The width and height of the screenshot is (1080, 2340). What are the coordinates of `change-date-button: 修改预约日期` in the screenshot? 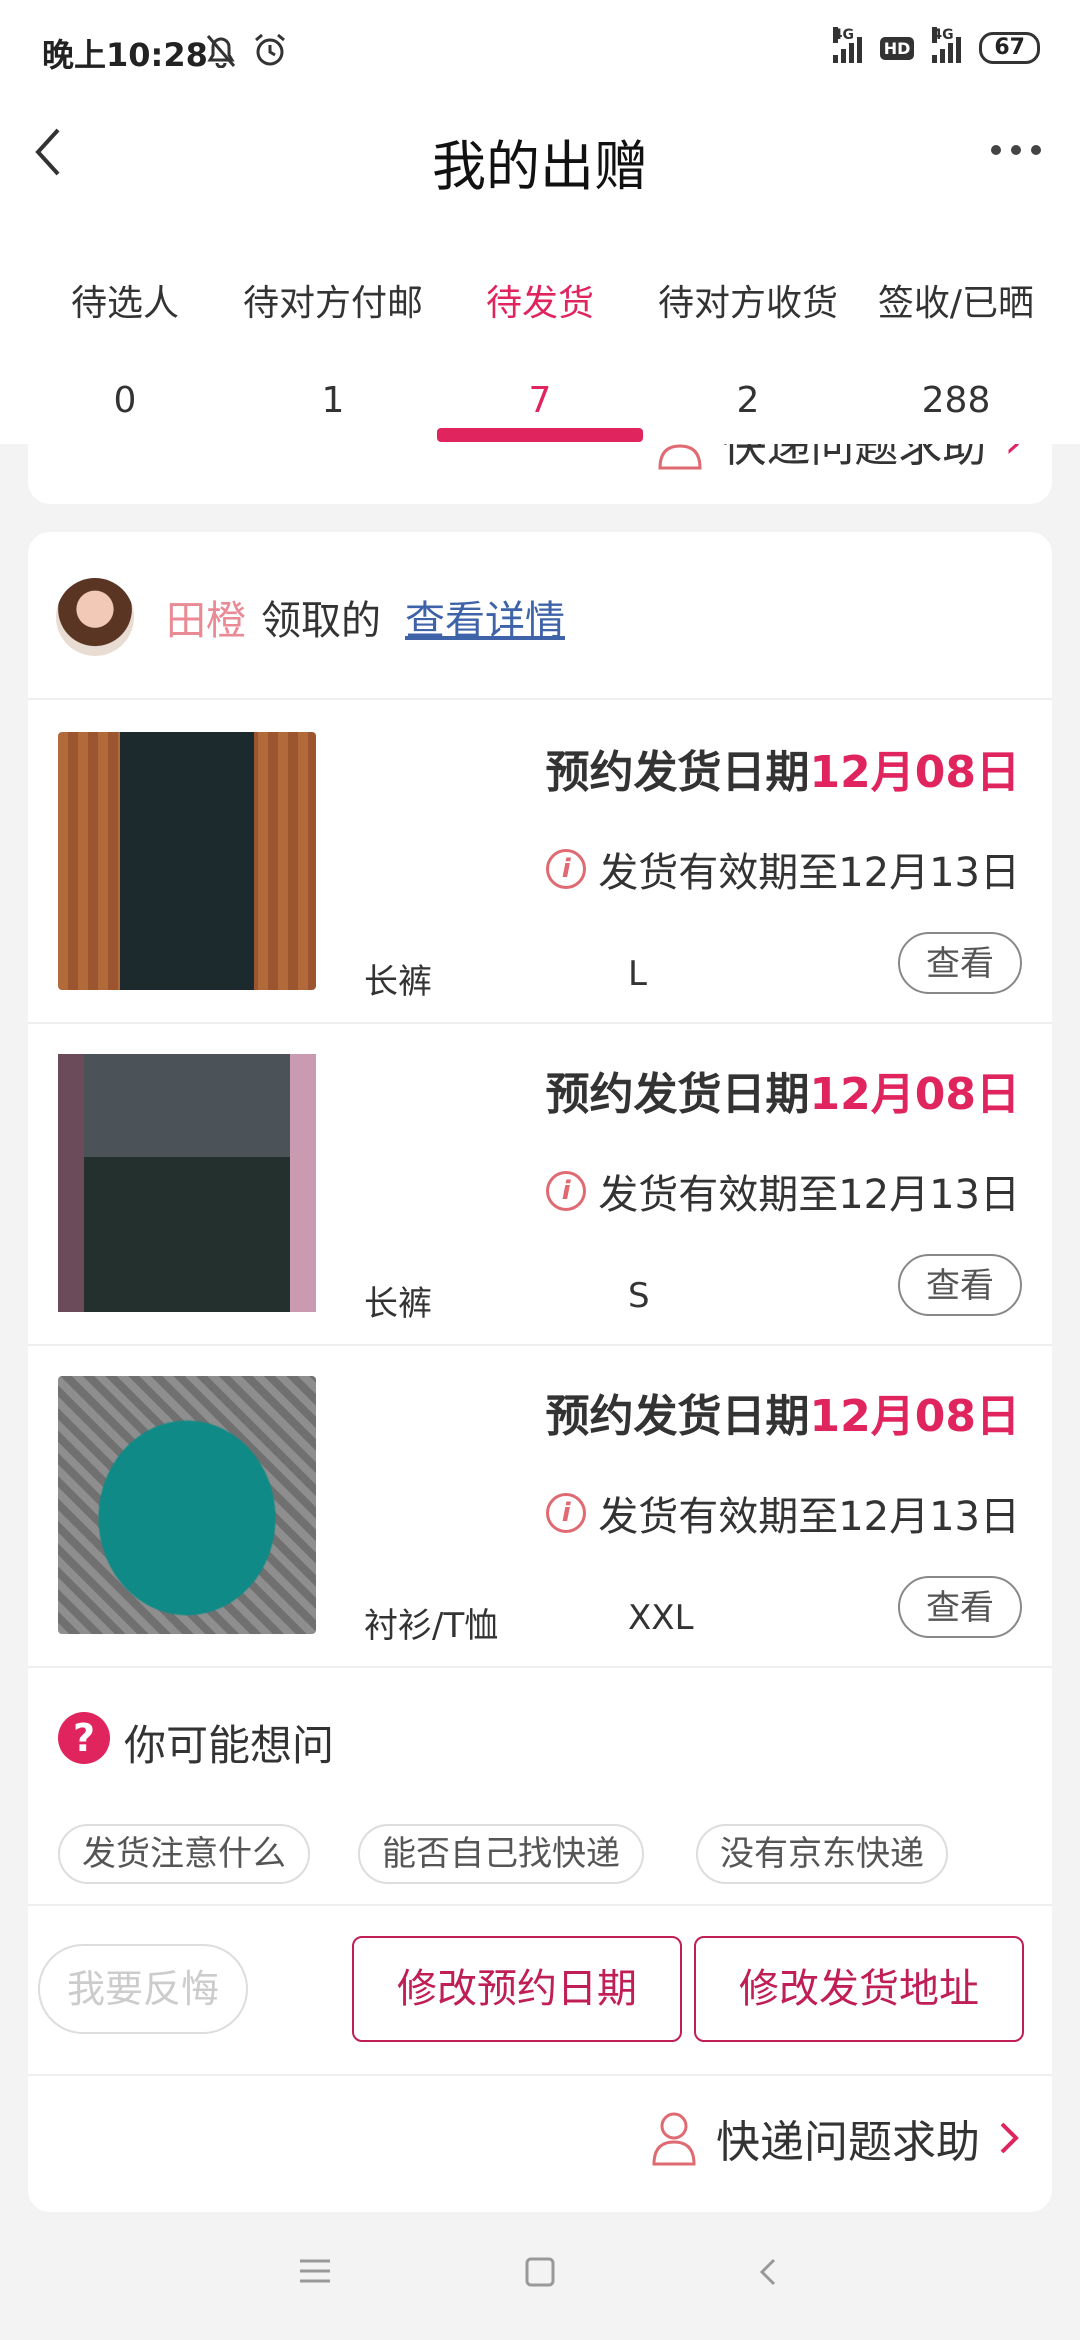 It's located at (517, 1989).